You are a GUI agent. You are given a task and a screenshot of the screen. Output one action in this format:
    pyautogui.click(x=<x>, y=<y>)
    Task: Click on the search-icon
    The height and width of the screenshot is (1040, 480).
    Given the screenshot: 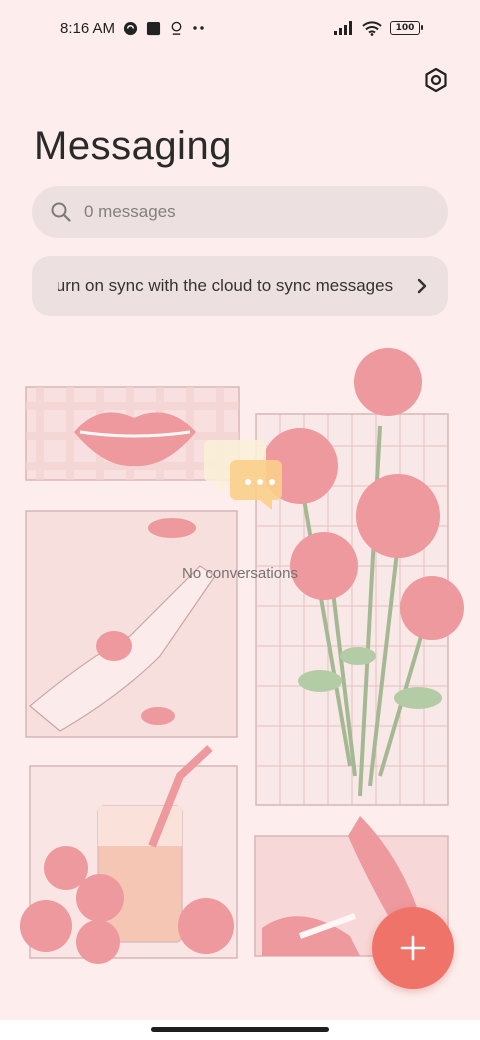 What is the action you would take?
    pyautogui.click(x=61, y=212)
    